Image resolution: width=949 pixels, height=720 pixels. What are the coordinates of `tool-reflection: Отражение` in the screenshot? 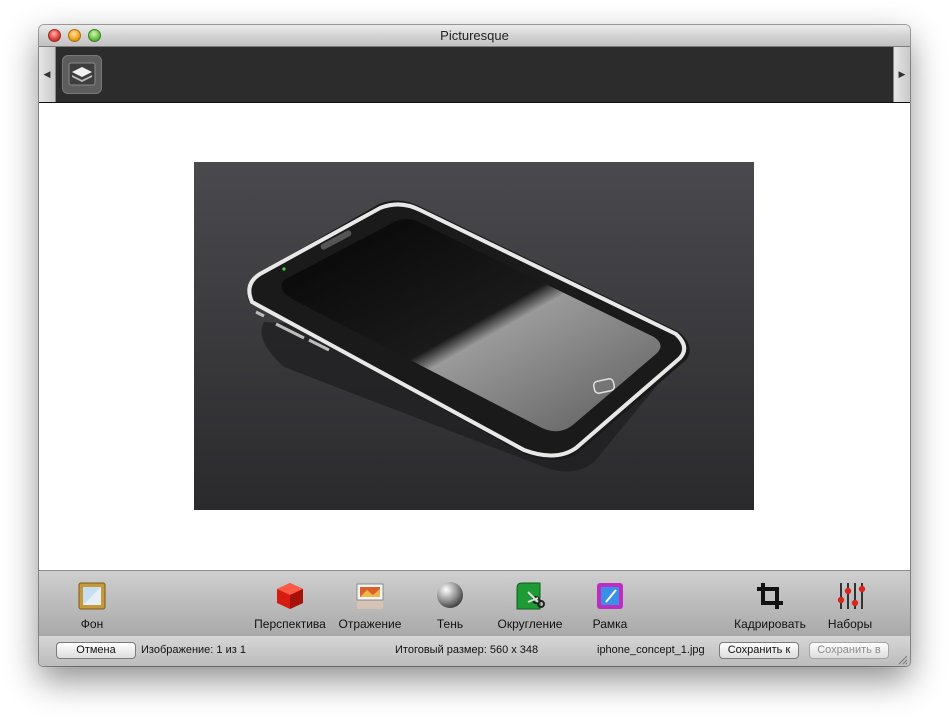 It's located at (370, 603).